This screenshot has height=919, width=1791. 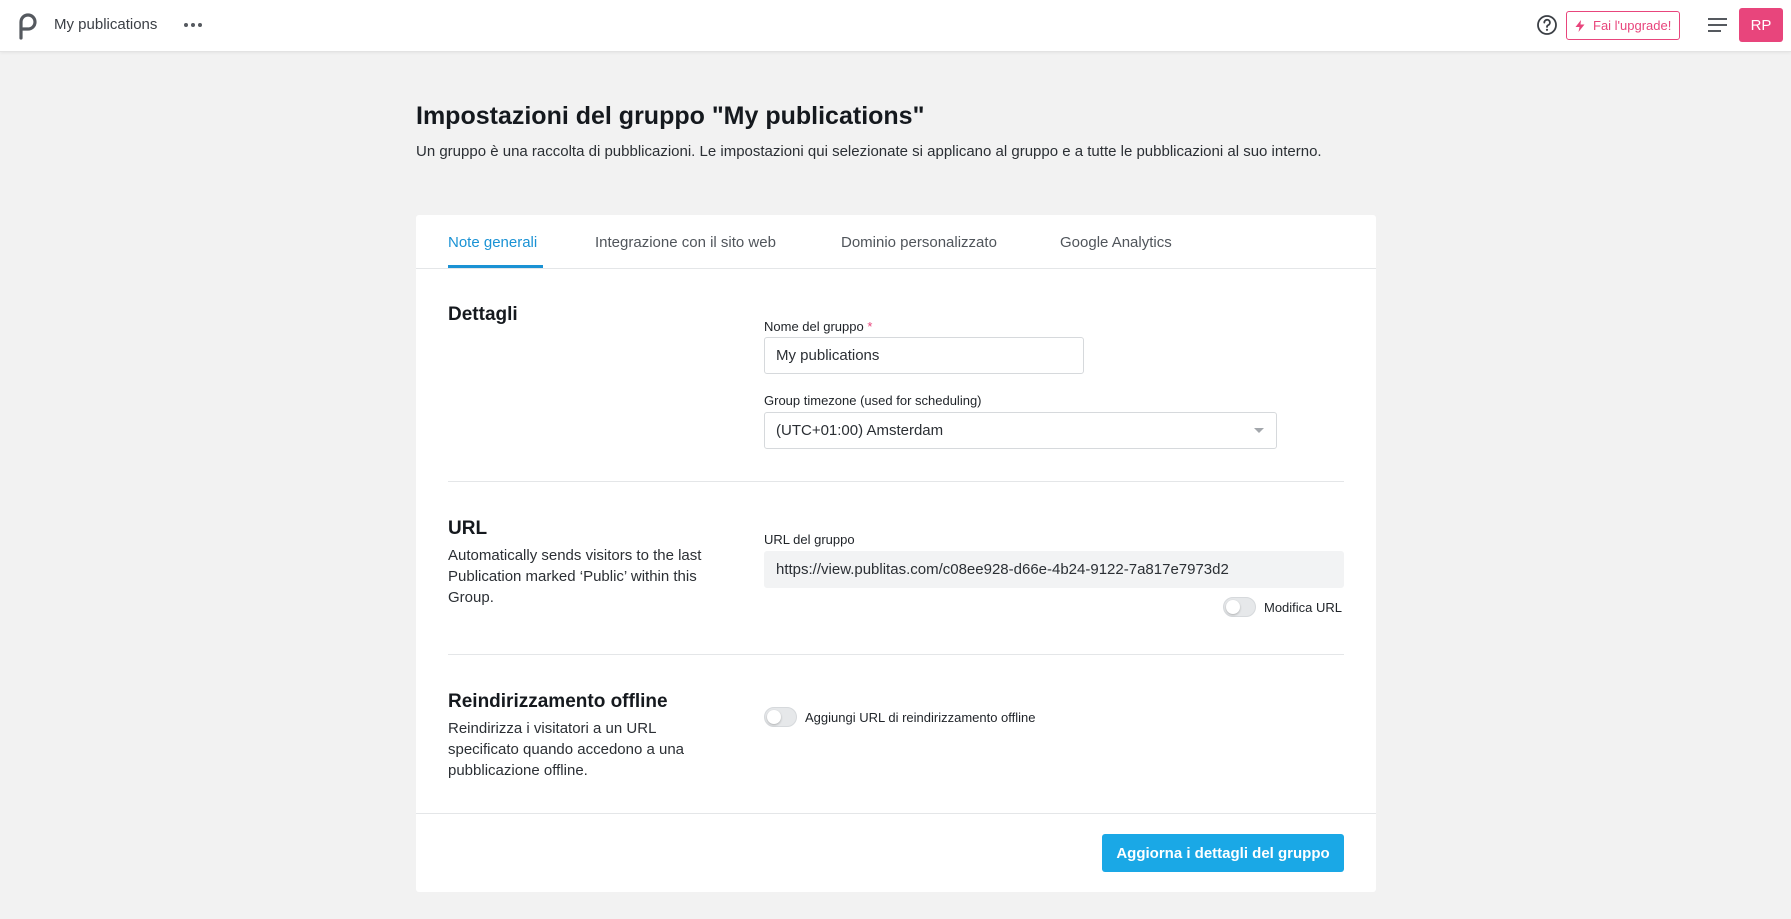 What do you see at coordinates (558, 701) in the screenshot?
I see `offline-section-title: Reindirizzamento offline` at bounding box center [558, 701].